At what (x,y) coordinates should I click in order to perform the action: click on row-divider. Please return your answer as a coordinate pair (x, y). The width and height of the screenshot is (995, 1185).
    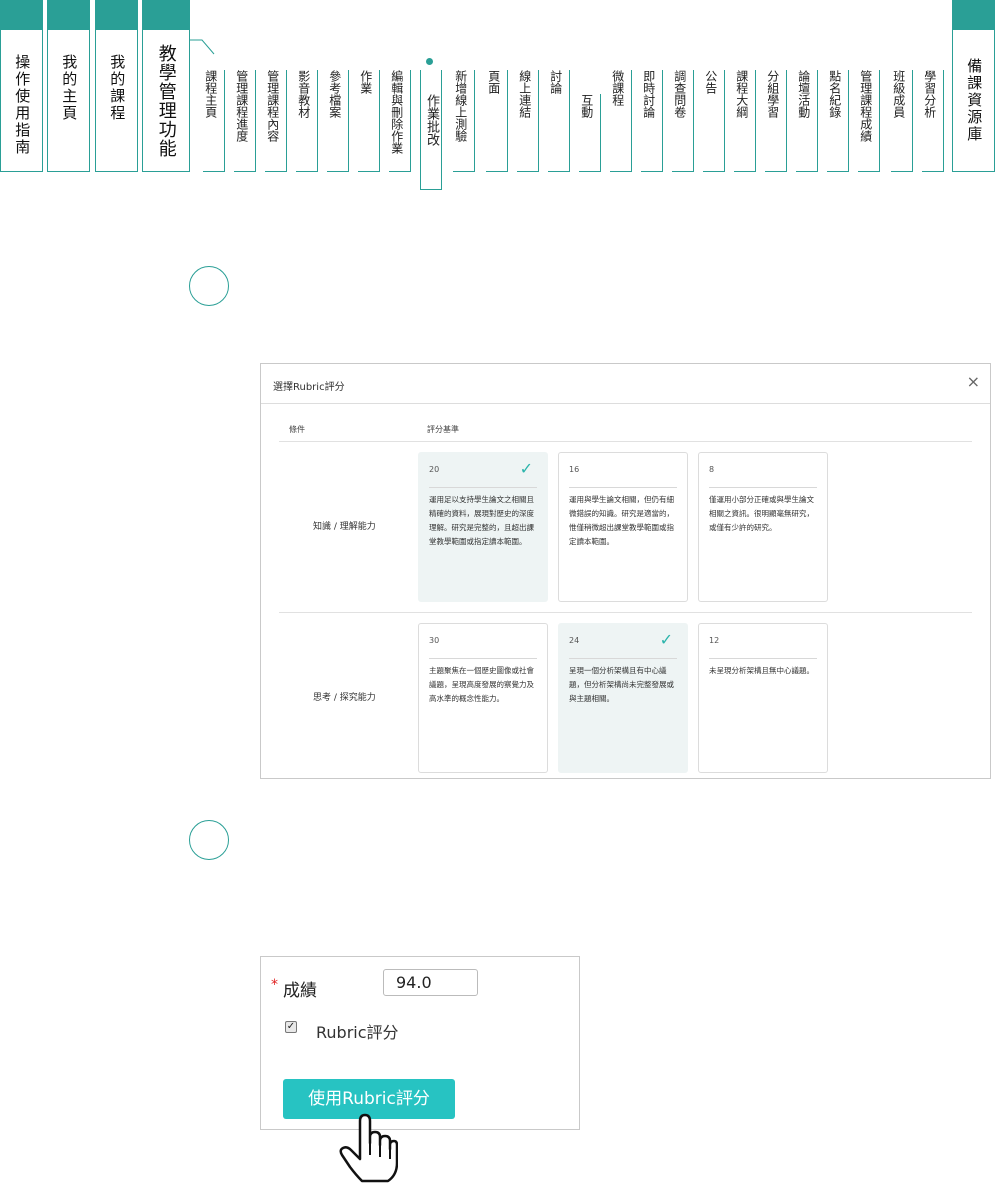
    Looking at the image, I should click on (625, 612).